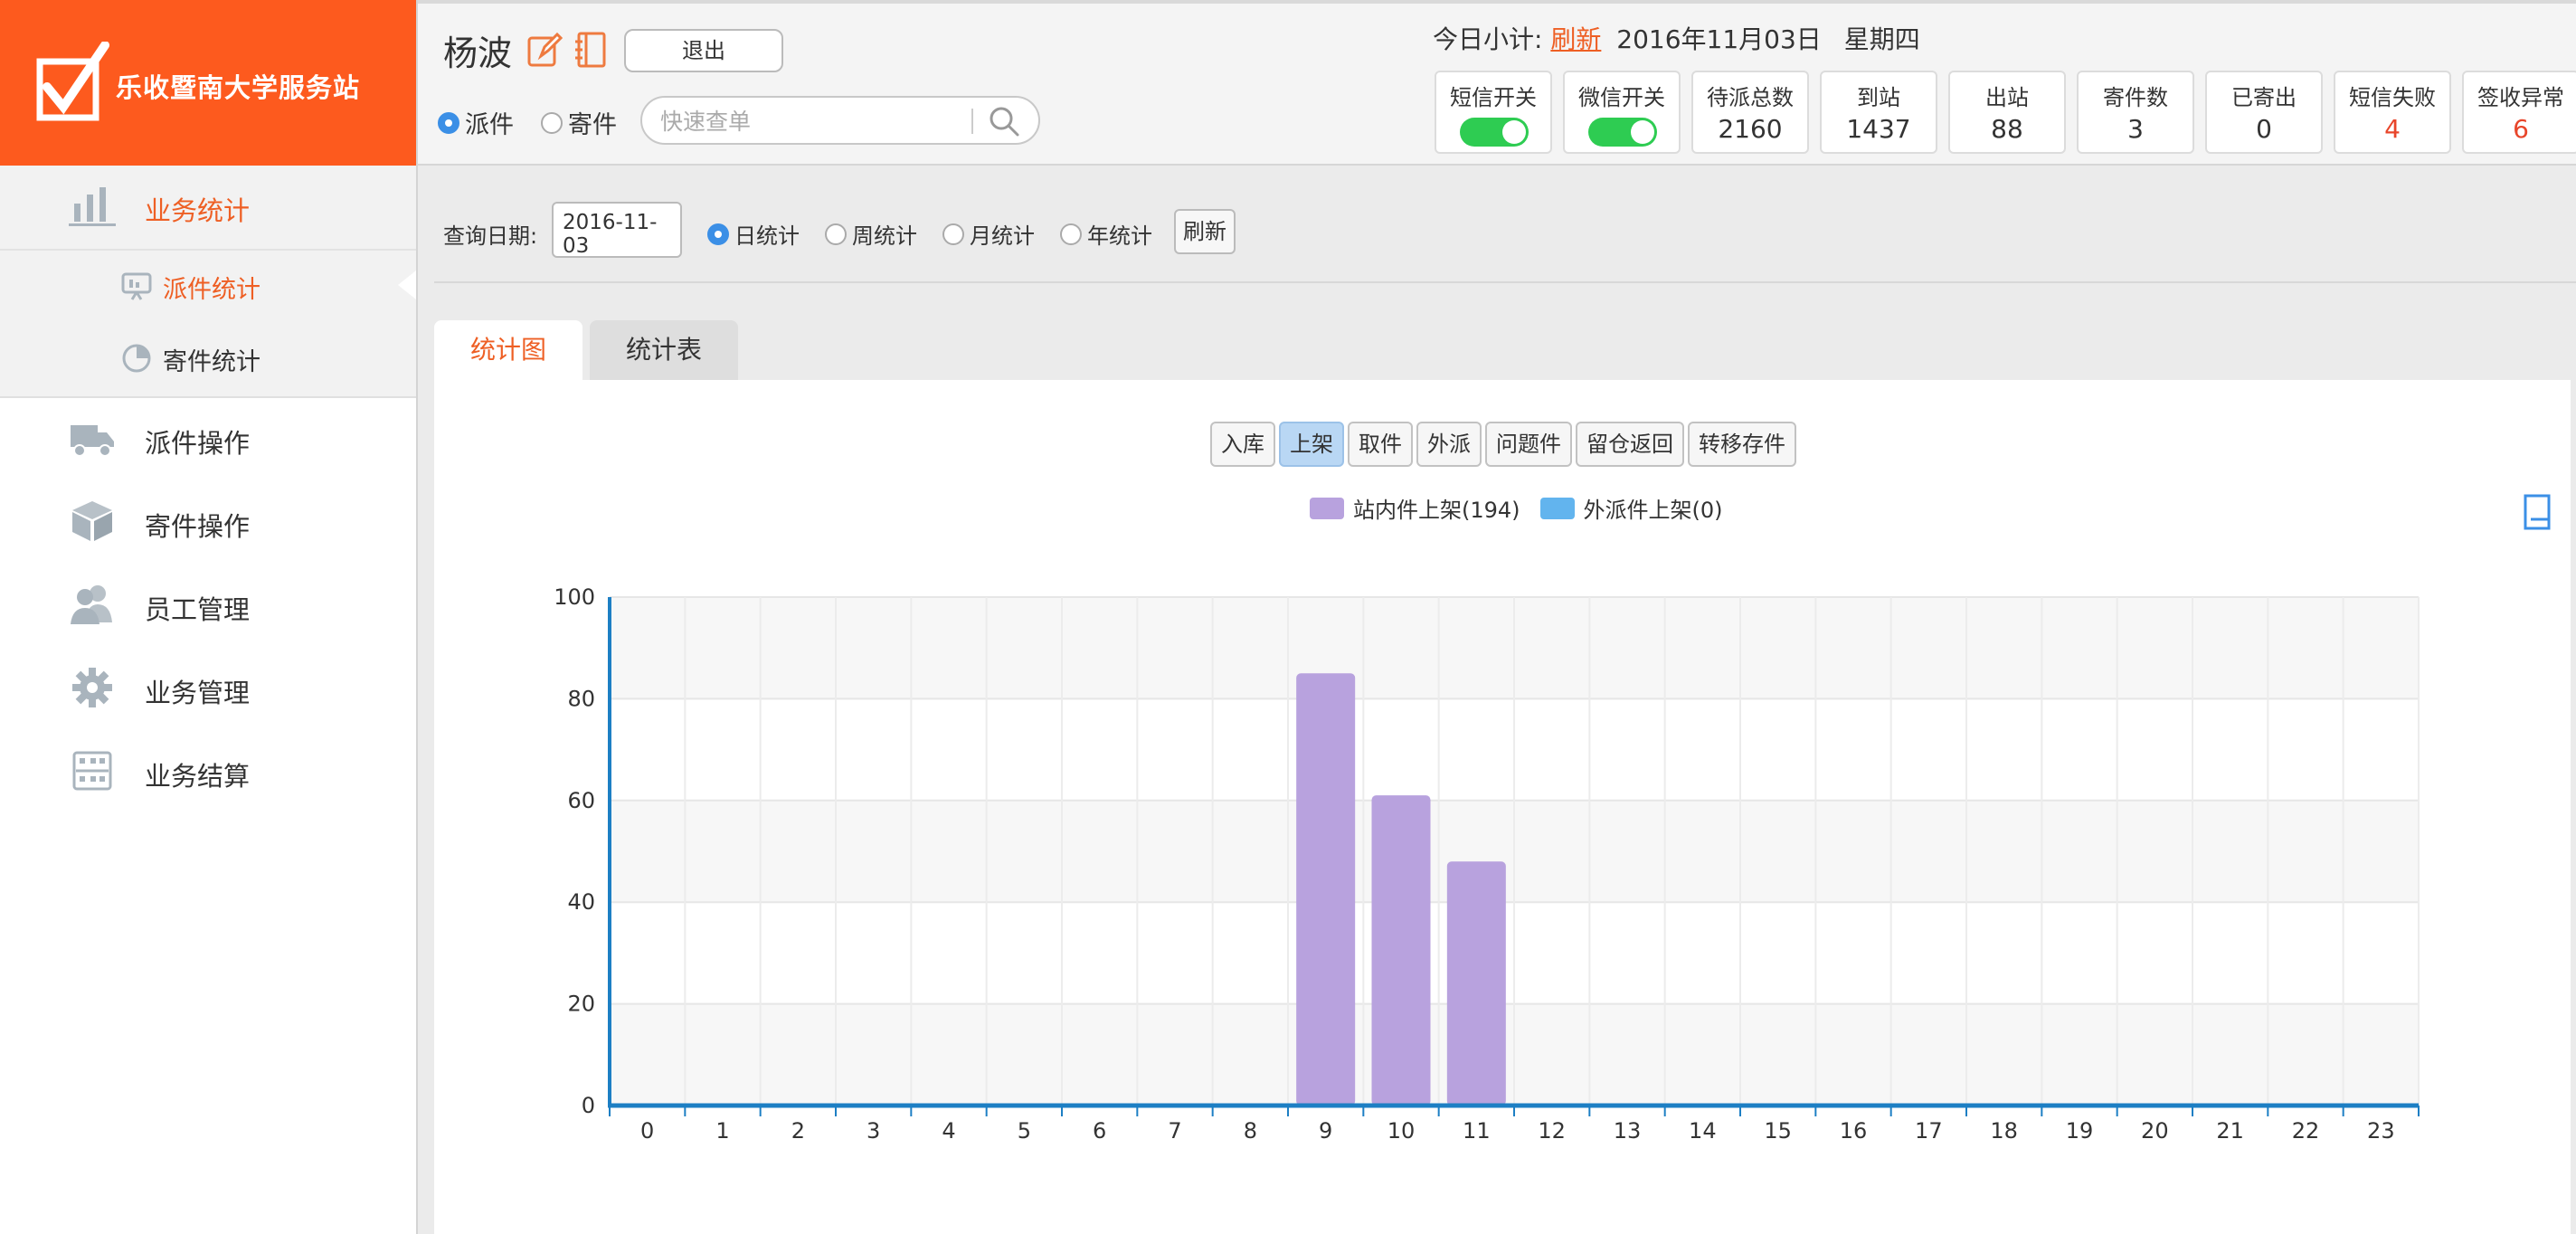 The width and height of the screenshot is (2576, 1234). What do you see at coordinates (2264, 98) in the screenshot?
I see `stat-label: 已寄出` at bounding box center [2264, 98].